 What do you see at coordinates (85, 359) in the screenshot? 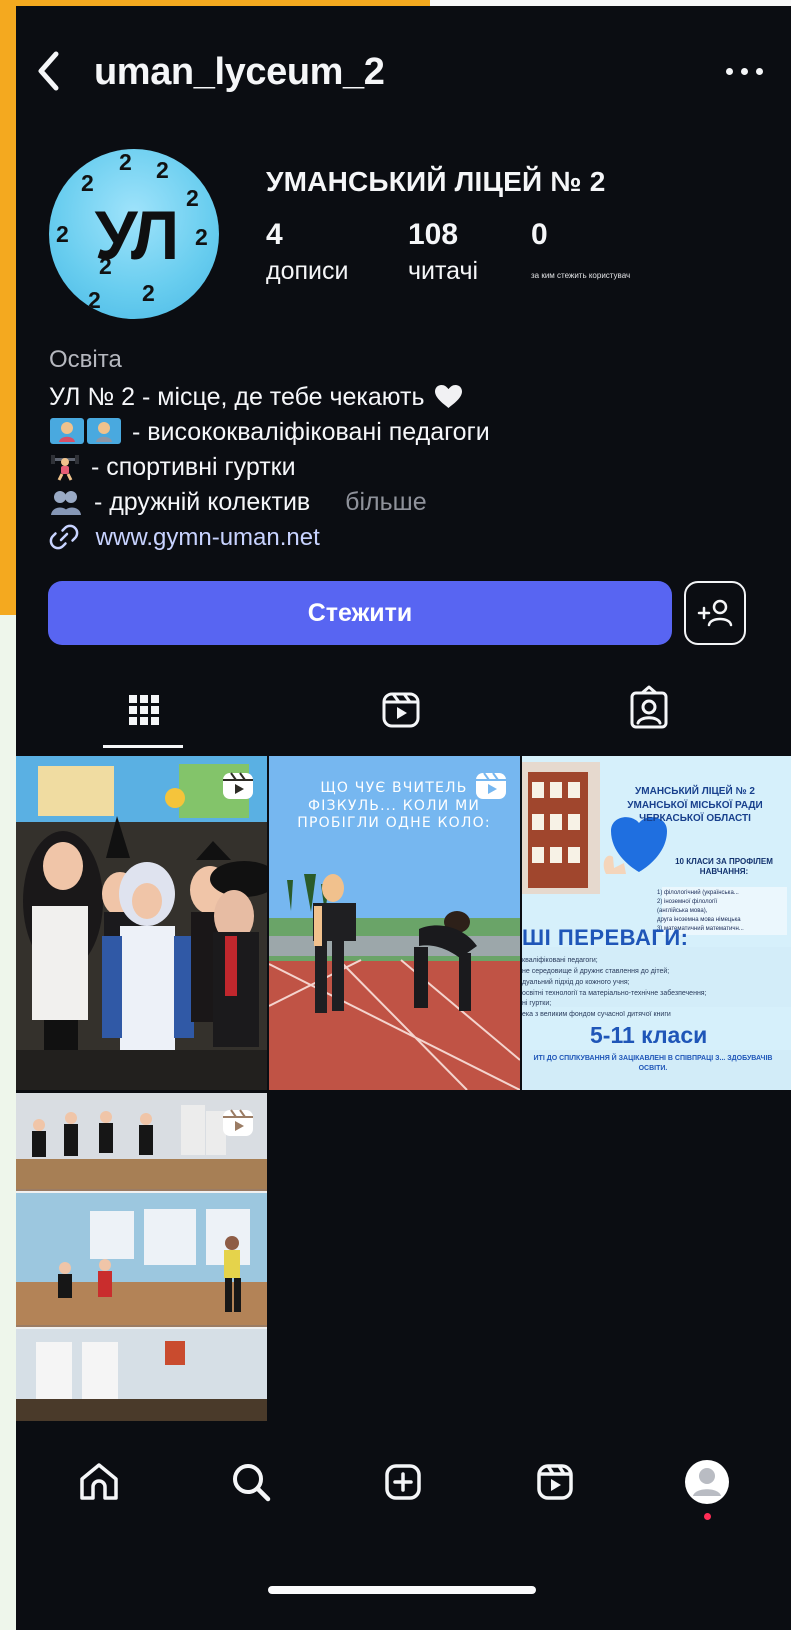
I see `profile-category: Освіта` at bounding box center [85, 359].